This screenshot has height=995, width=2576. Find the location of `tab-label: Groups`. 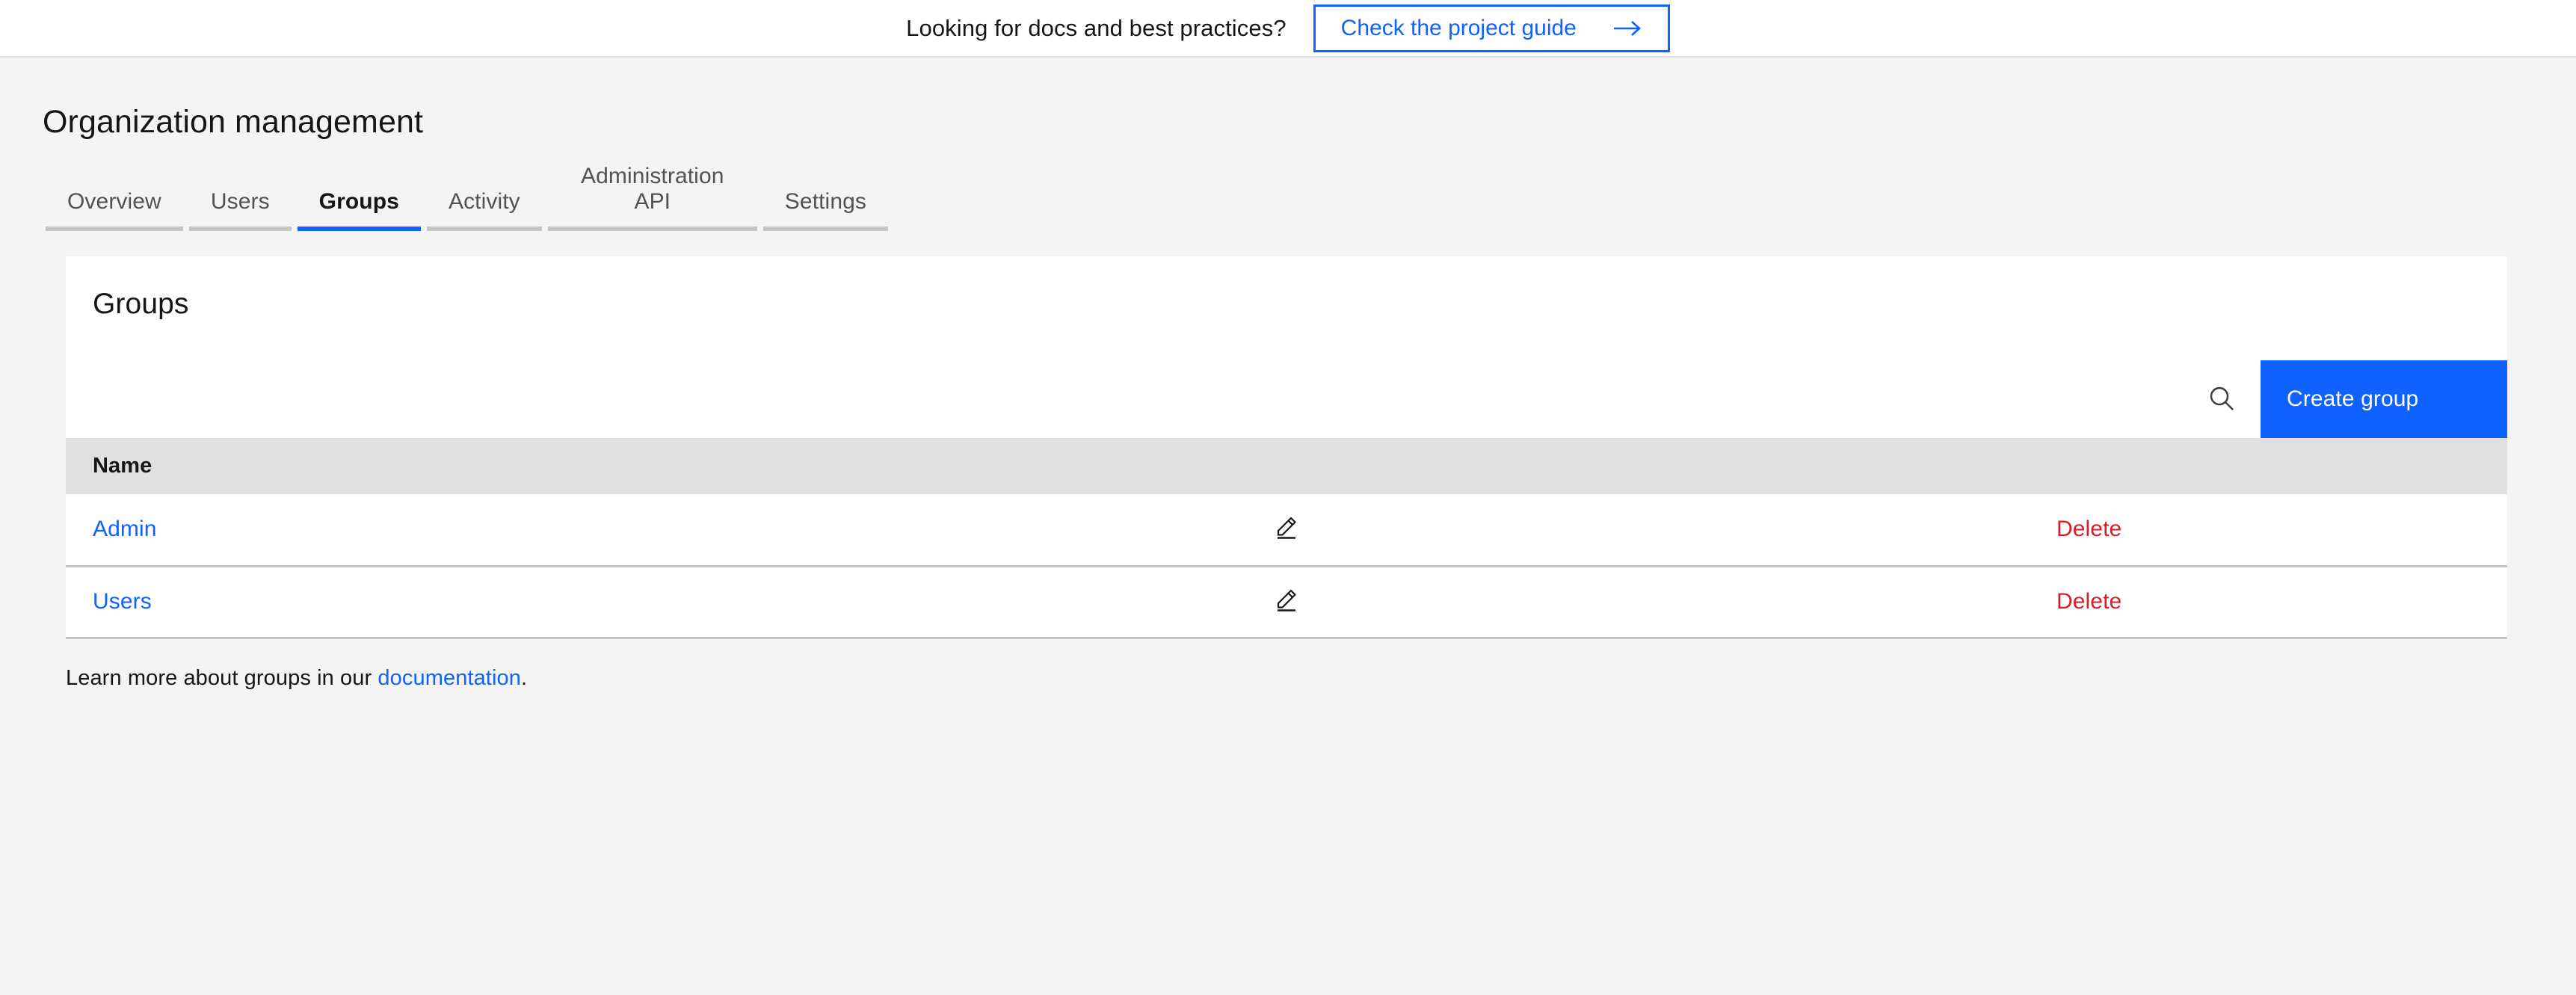

tab-label: Groups is located at coordinates (358, 201).